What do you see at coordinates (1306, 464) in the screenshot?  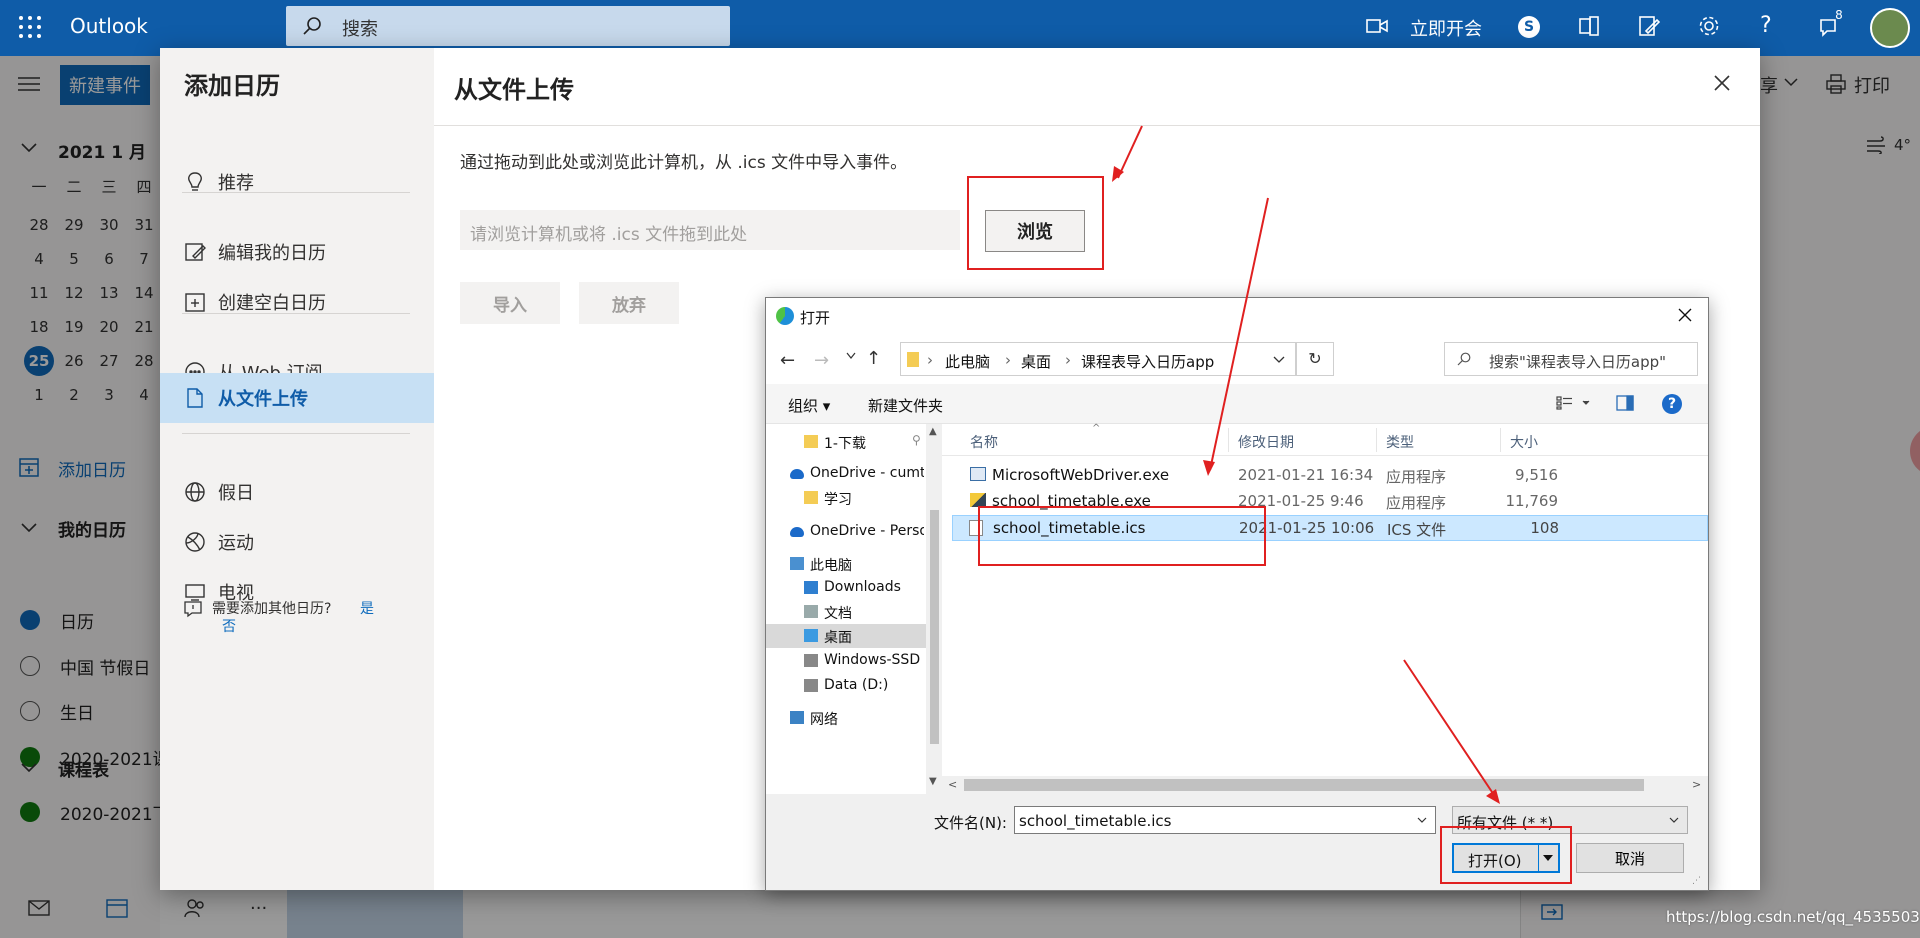 I see `annotation-arrows` at bounding box center [1306, 464].